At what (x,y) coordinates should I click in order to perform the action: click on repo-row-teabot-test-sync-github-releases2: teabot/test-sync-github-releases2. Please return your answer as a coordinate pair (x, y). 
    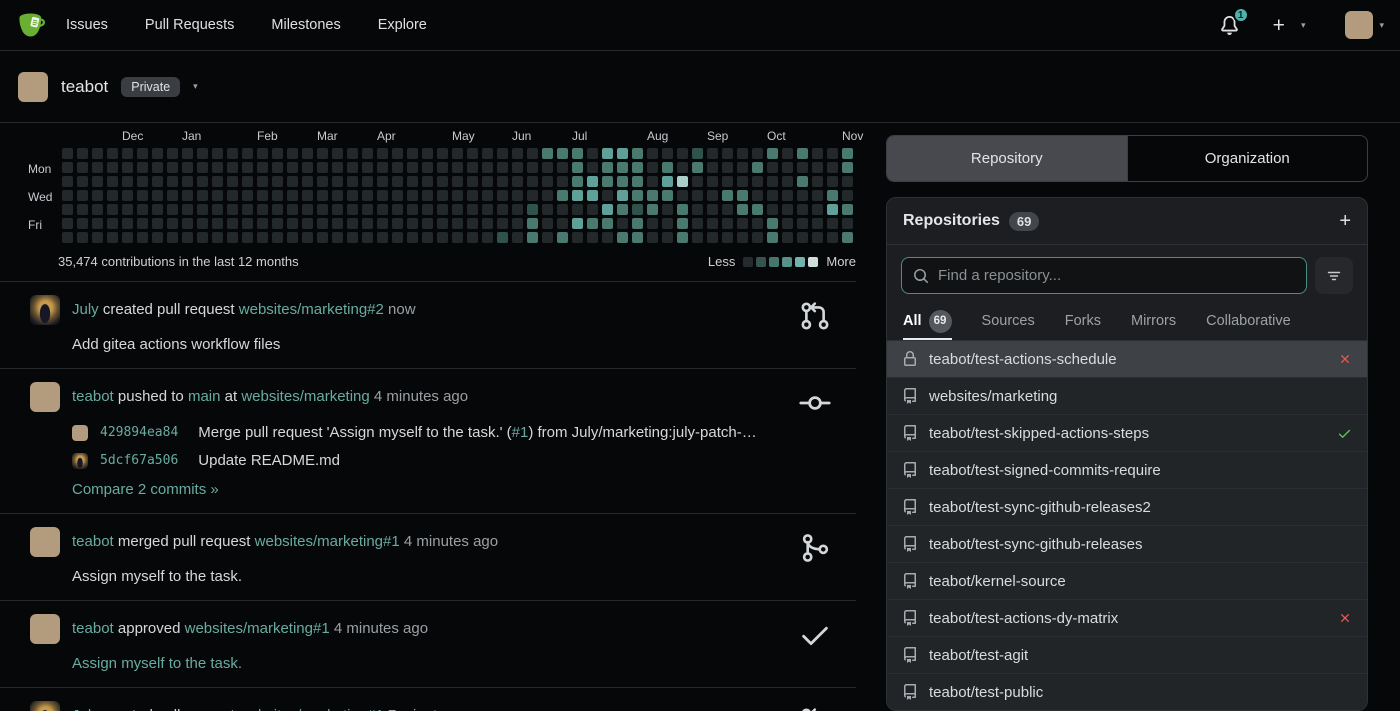
    Looking at the image, I should click on (1127, 506).